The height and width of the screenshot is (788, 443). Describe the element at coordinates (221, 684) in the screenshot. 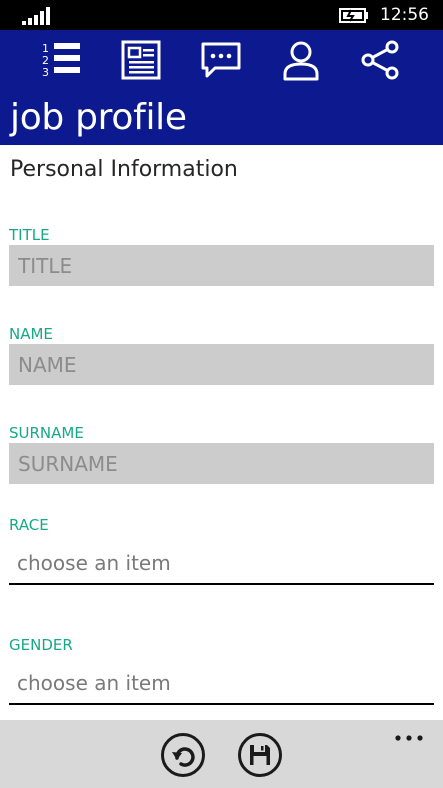

I see `gender-picker: choose an item` at that location.